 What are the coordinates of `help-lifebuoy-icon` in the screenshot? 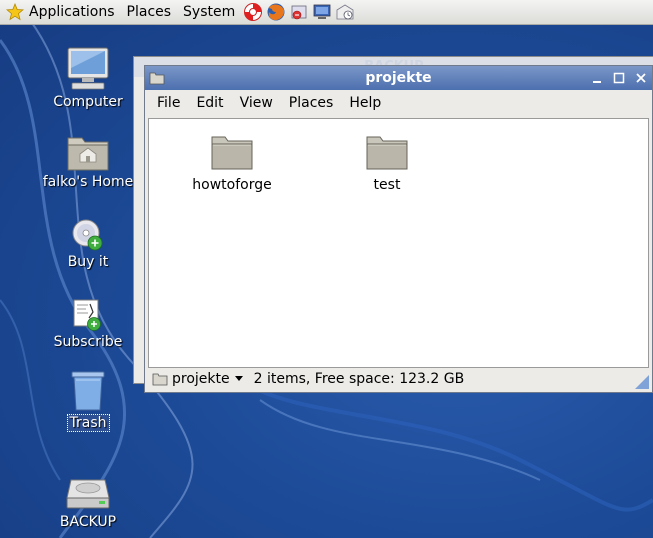 It's located at (253, 12).